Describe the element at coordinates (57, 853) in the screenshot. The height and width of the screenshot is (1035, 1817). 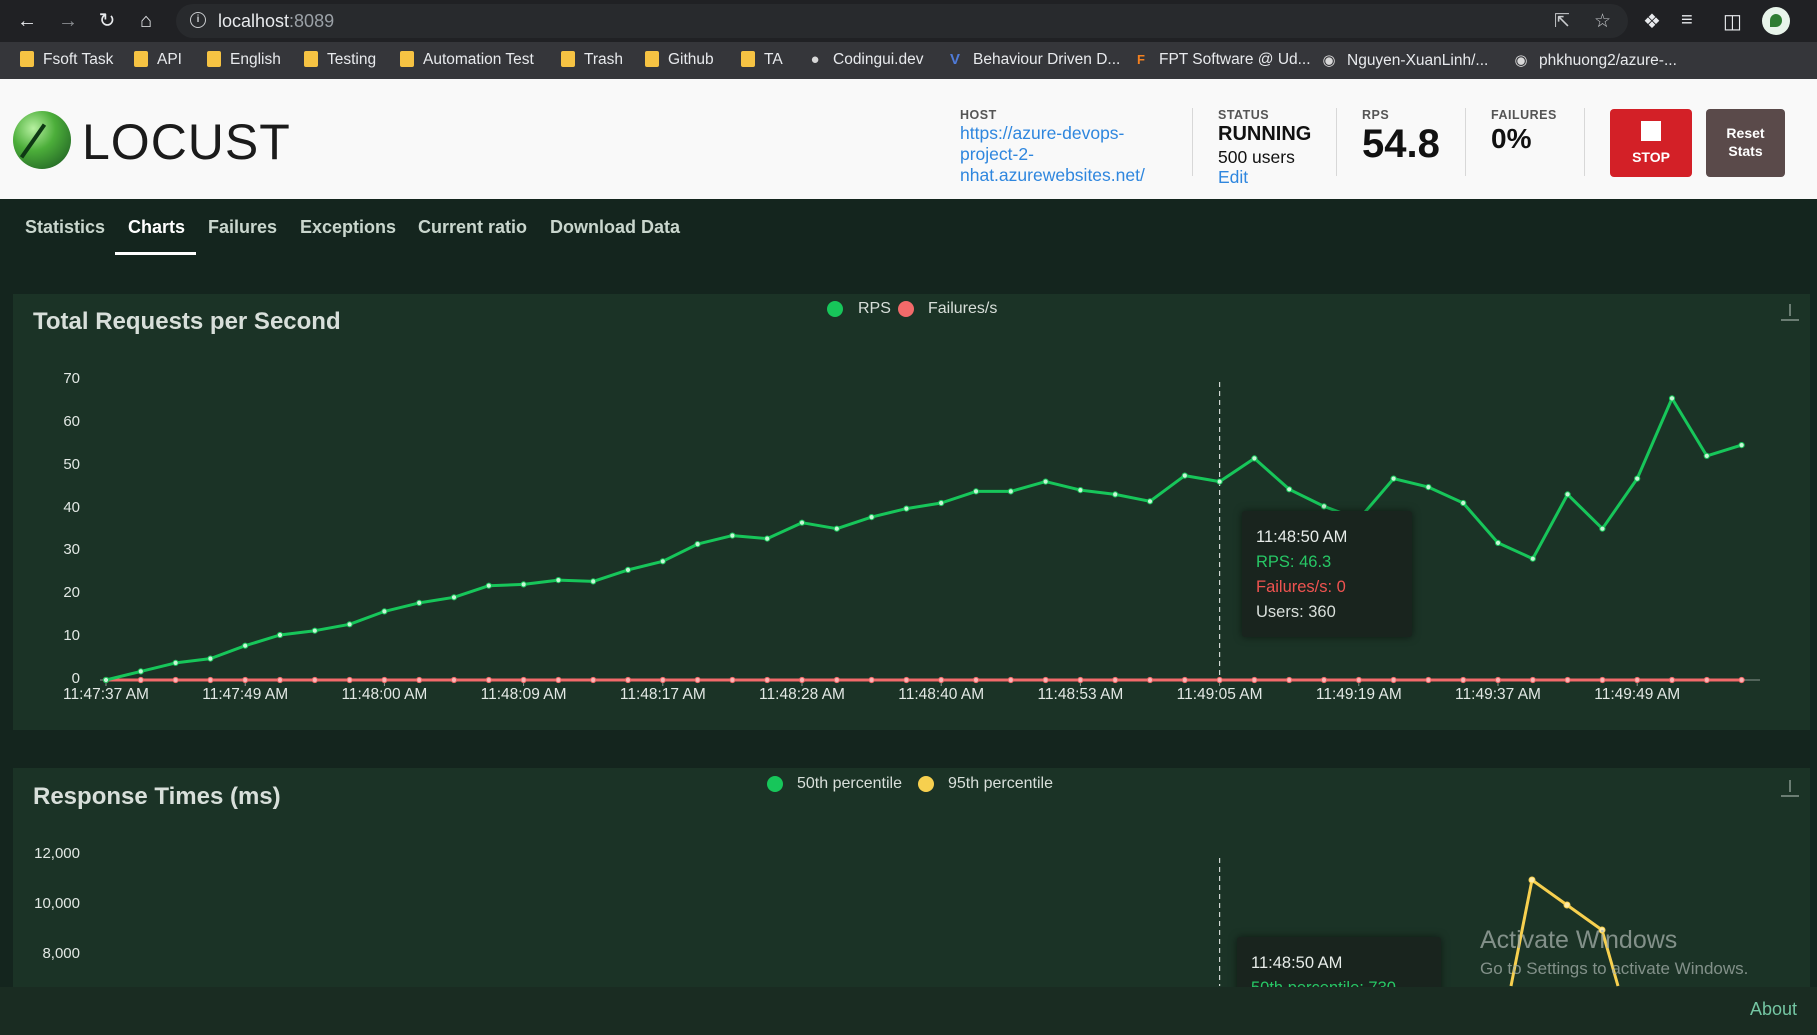
I see `y-tick-label: 12,000` at that location.